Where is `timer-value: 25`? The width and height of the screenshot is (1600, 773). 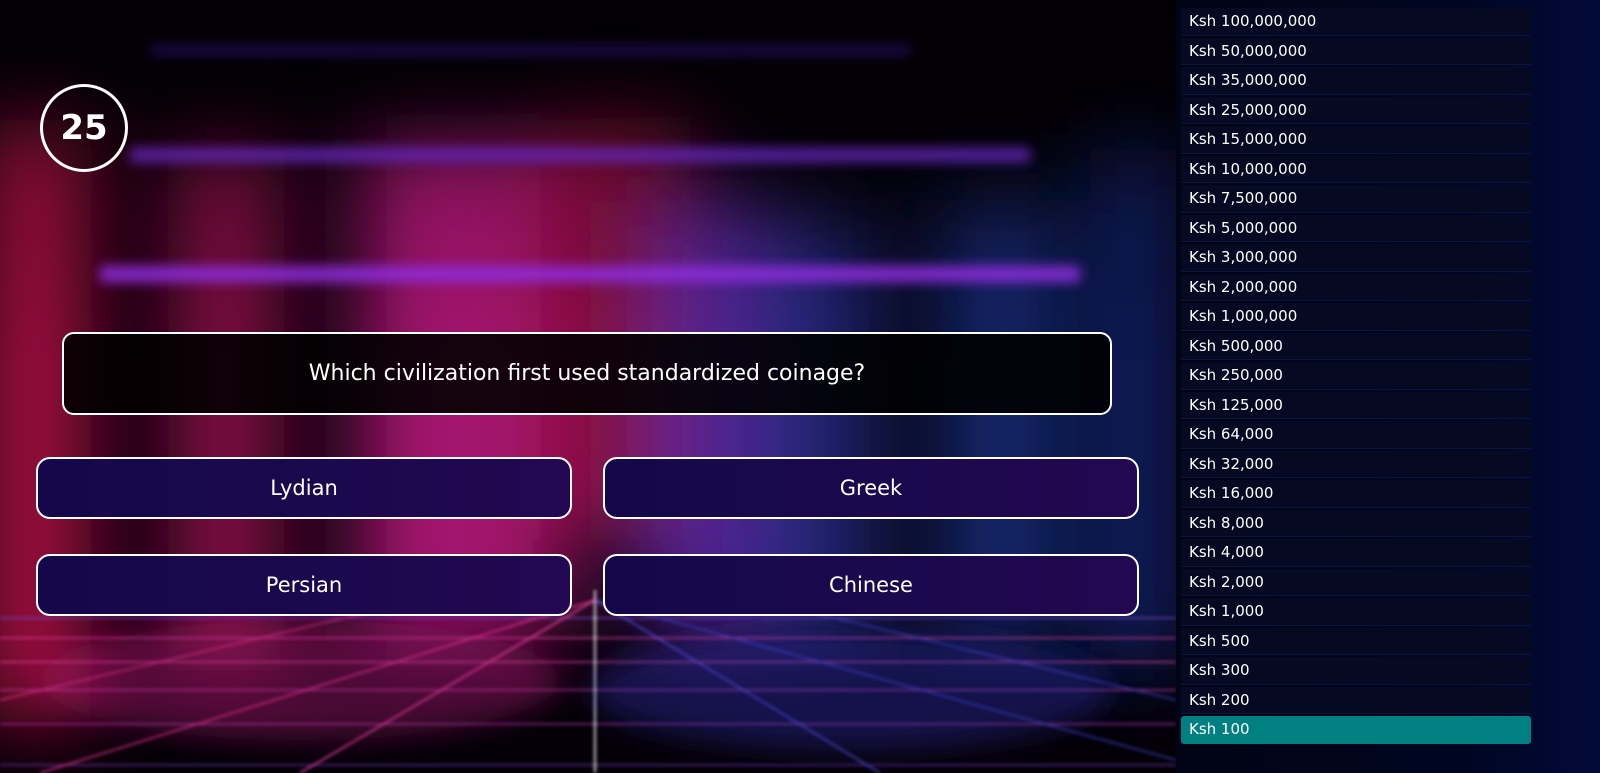 timer-value: 25 is located at coordinates (84, 128).